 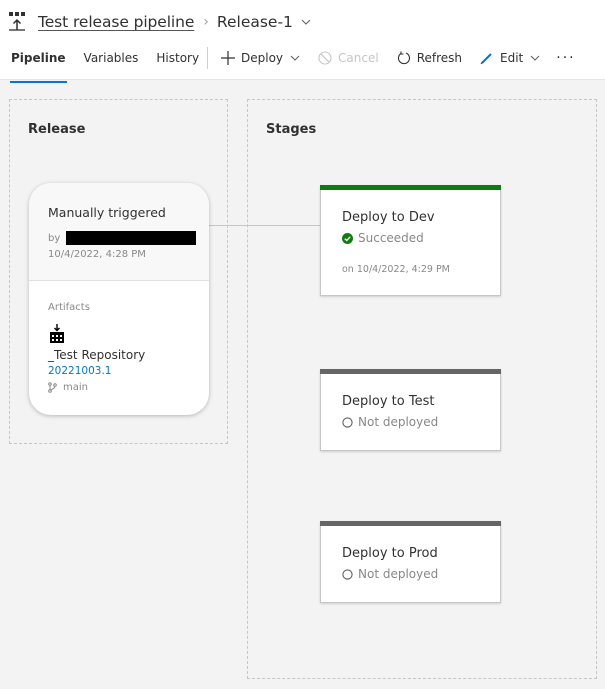 I want to click on refresh-label: Refresh, so click(x=439, y=58).